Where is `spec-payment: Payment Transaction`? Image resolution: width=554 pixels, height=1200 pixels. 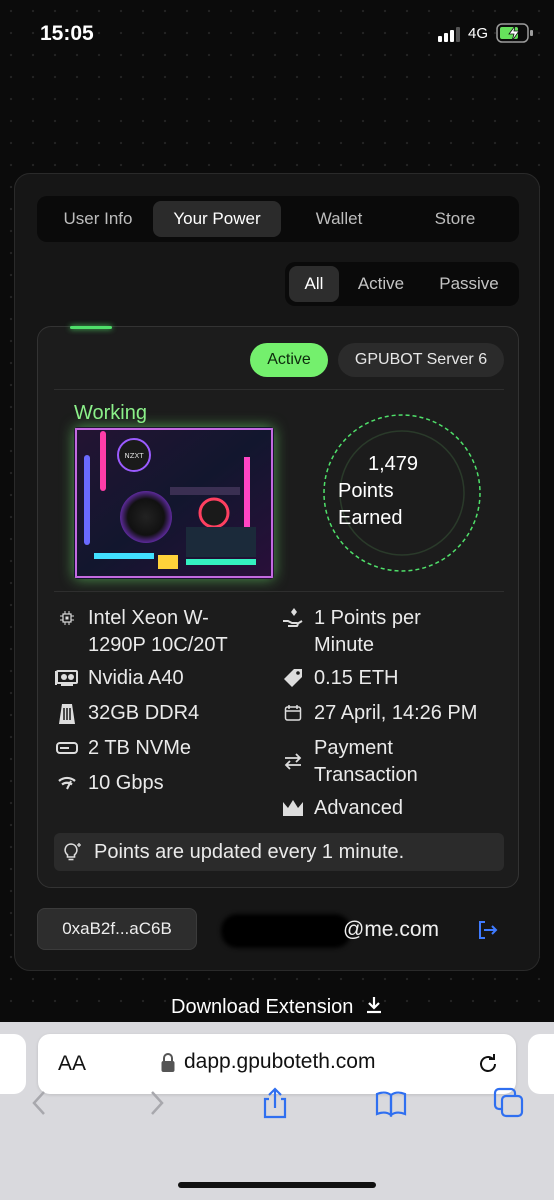 spec-payment: Payment Transaction is located at coordinates (349, 762).